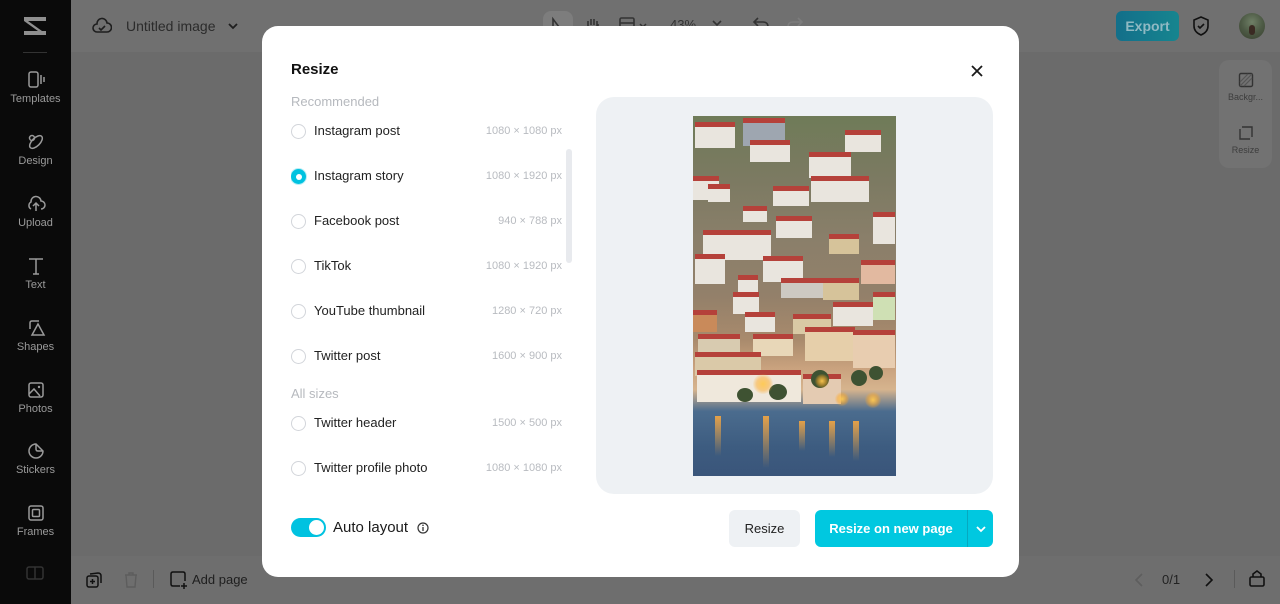 This screenshot has width=1280, height=604. Describe the element at coordinates (1245, 133) in the screenshot. I see `resize-icon` at that location.